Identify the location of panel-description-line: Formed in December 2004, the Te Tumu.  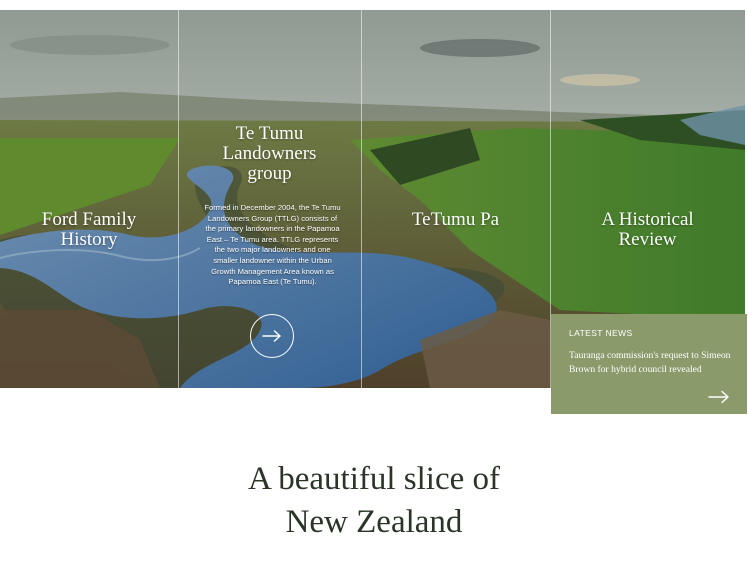
(272, 207).